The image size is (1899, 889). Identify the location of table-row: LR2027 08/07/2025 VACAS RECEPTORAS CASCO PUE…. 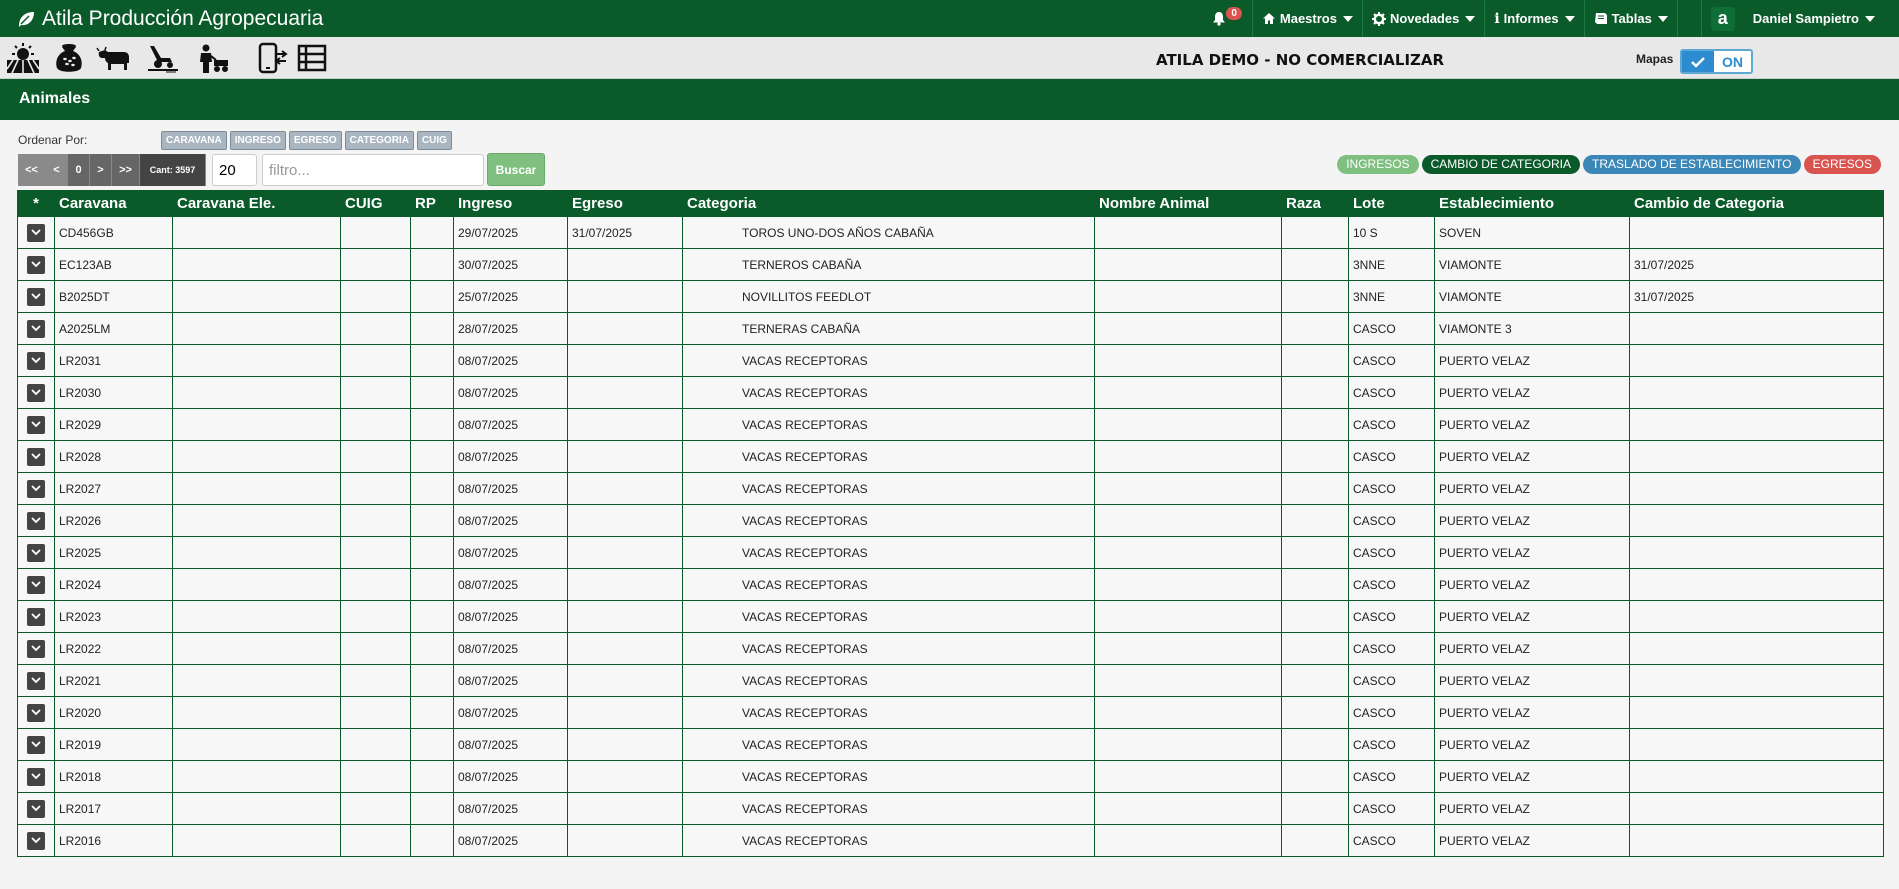
(950, 488).